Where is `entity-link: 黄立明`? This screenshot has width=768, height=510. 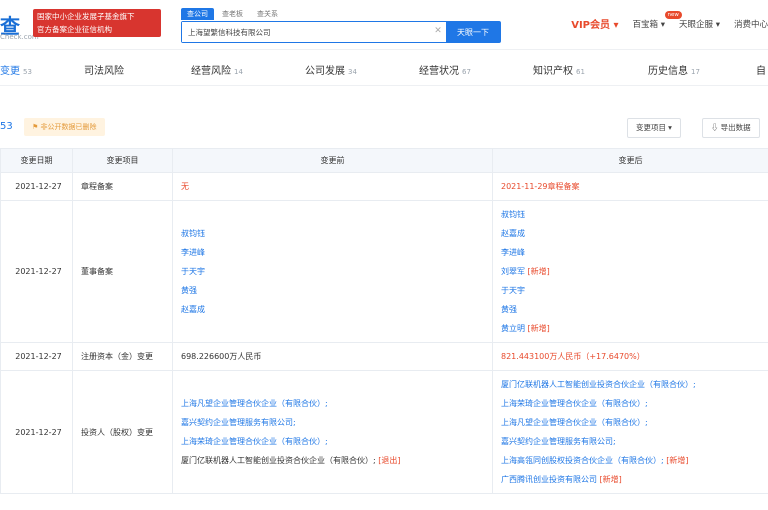 entity-link: 黄立明 is located at coordinates (513, 328).